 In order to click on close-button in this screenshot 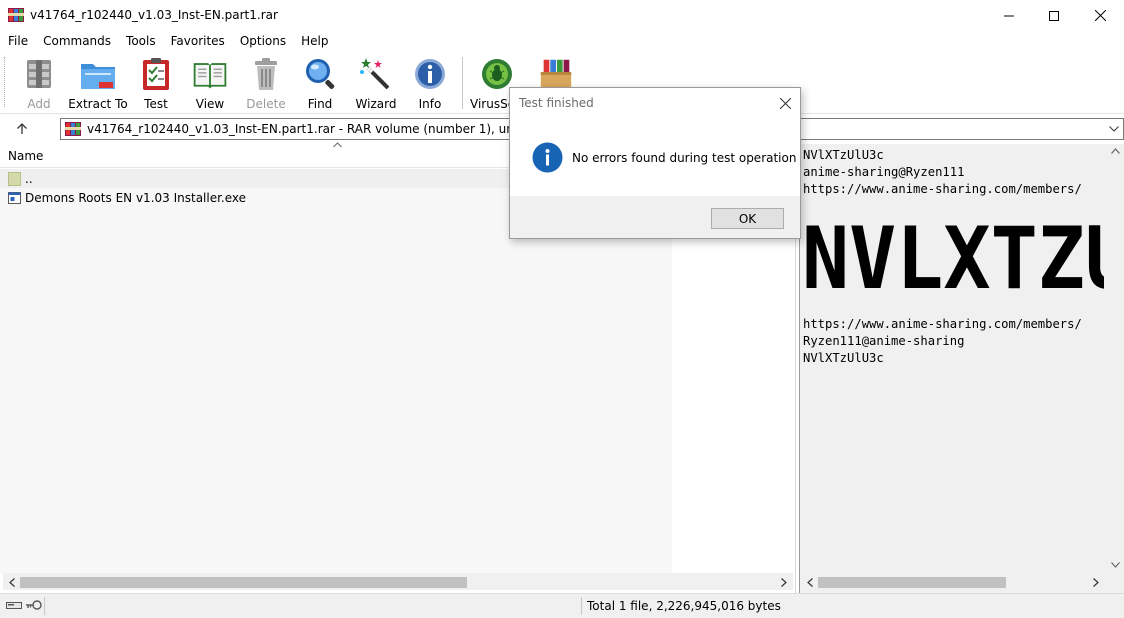, I will do `click(1100, 15)`.